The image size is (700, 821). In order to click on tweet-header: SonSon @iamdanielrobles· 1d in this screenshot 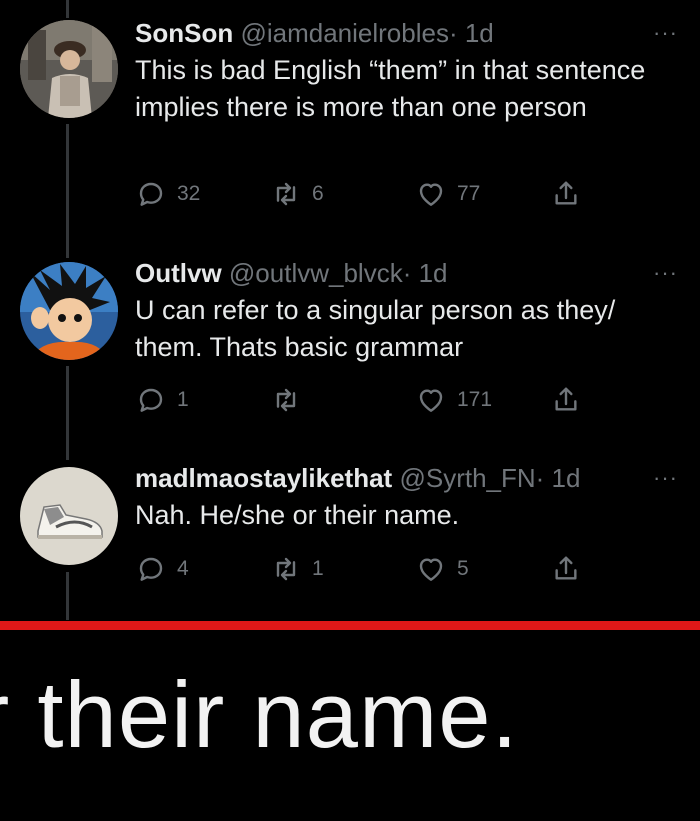, I will do `click(397, 33)`.